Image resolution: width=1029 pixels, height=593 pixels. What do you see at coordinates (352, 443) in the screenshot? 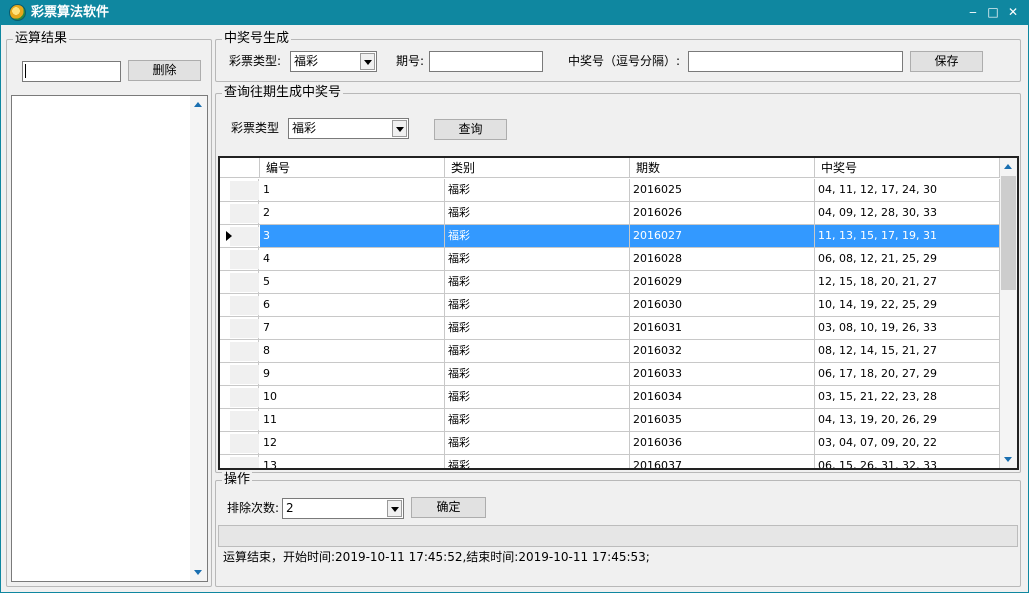
I see `table-cell: 12` at bounding box center [352, 443].